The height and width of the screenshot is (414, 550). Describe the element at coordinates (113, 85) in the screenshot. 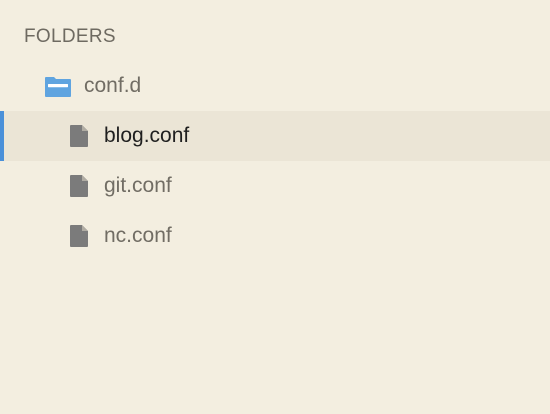

I see `folder-label: conf.d` at that location.